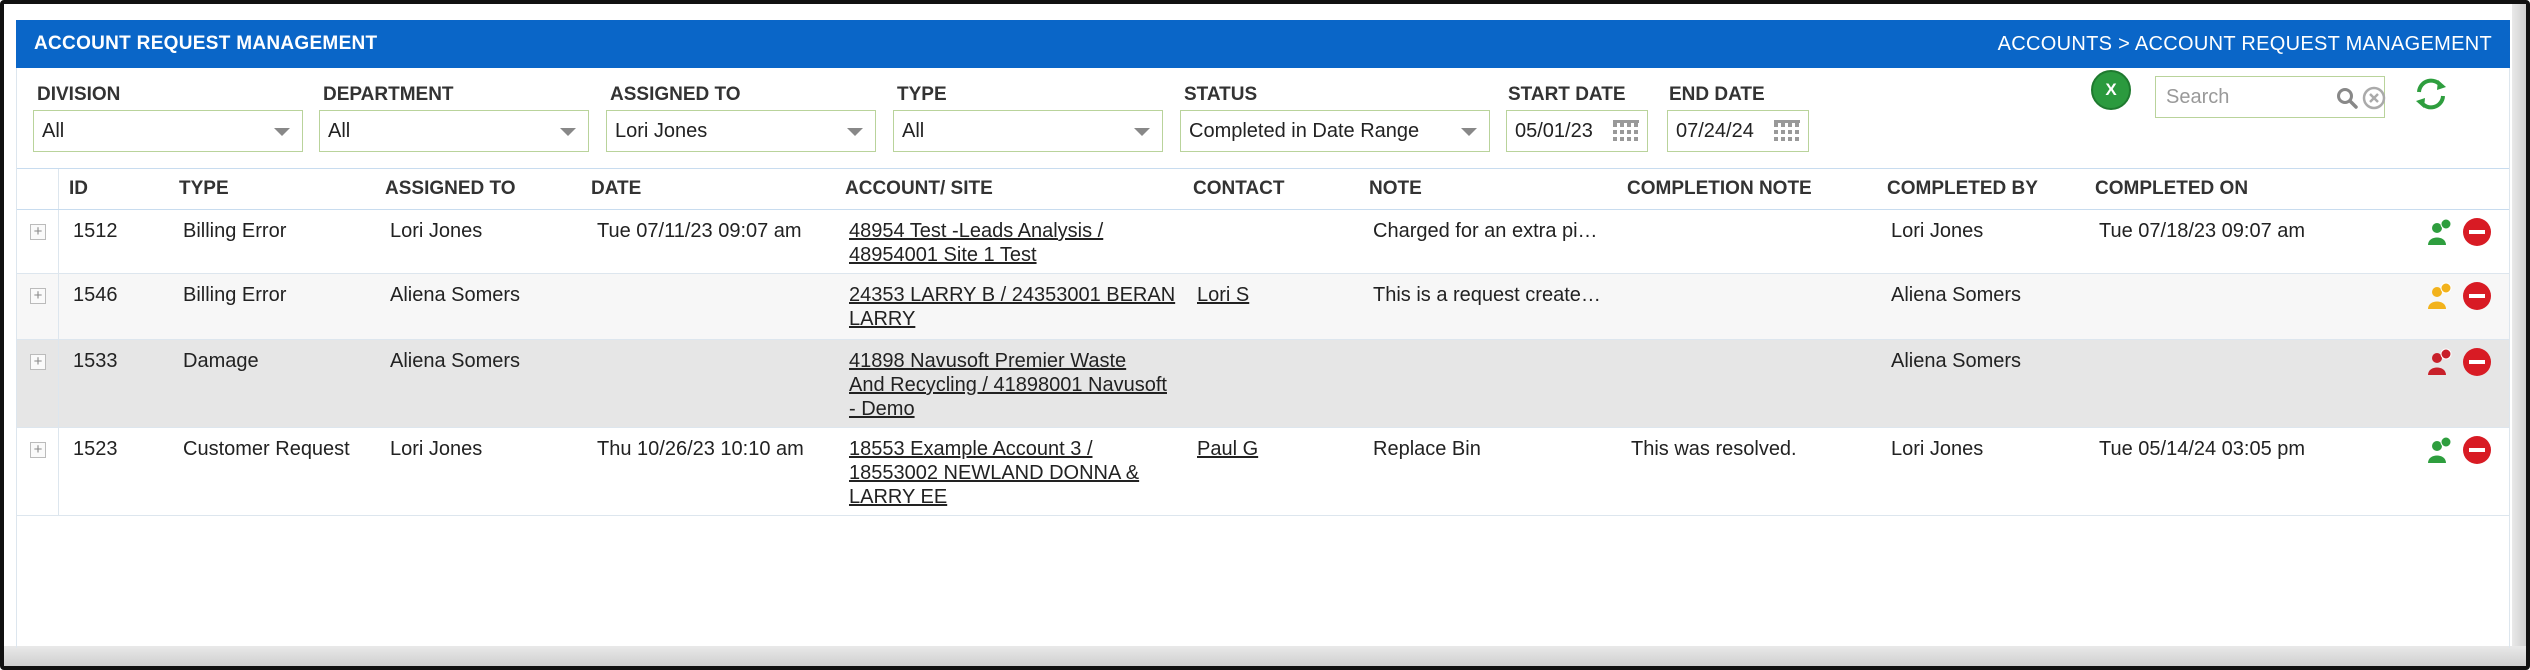 Image resolution: width=2530 pixels, height=670 pixels. I want to click on contact-link: Paul G, so click(1227, 449).